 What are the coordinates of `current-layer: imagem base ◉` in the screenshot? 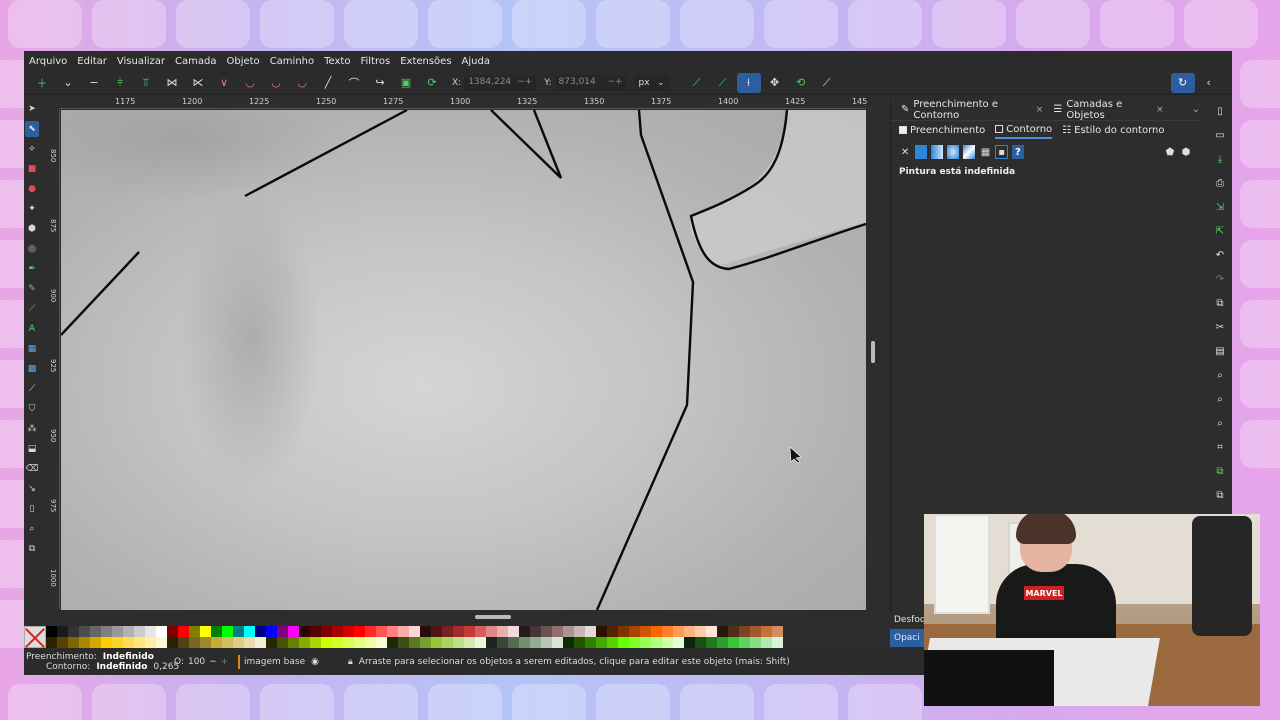 It's located at (293, 662).